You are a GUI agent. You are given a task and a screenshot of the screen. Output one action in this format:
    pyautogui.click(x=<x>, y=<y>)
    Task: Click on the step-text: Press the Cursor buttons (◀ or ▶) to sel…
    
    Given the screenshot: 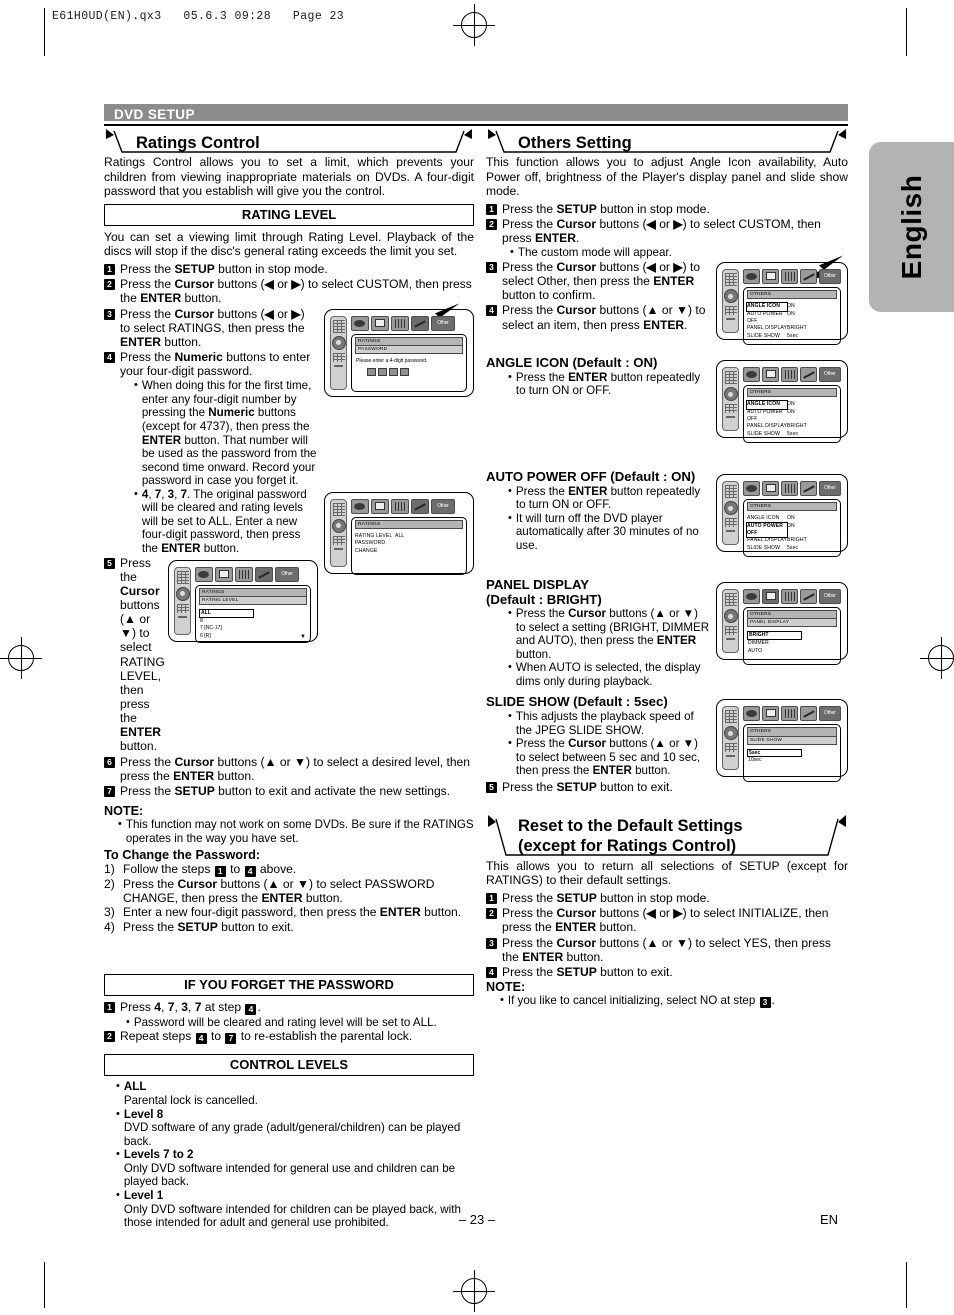 What is the action you would take?
    pyautogui.click(x=212, y=327)
    